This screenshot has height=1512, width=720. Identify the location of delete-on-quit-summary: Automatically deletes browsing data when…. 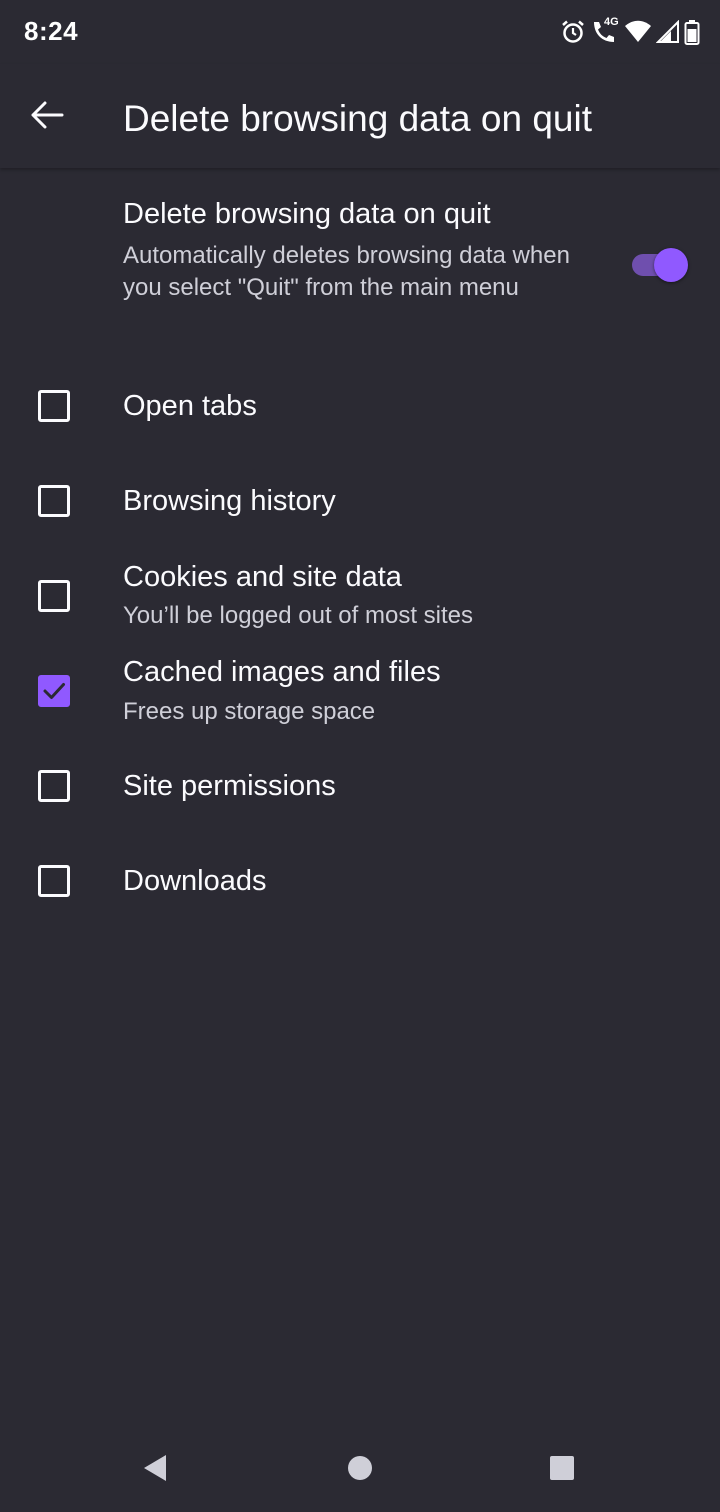
(346, 271).